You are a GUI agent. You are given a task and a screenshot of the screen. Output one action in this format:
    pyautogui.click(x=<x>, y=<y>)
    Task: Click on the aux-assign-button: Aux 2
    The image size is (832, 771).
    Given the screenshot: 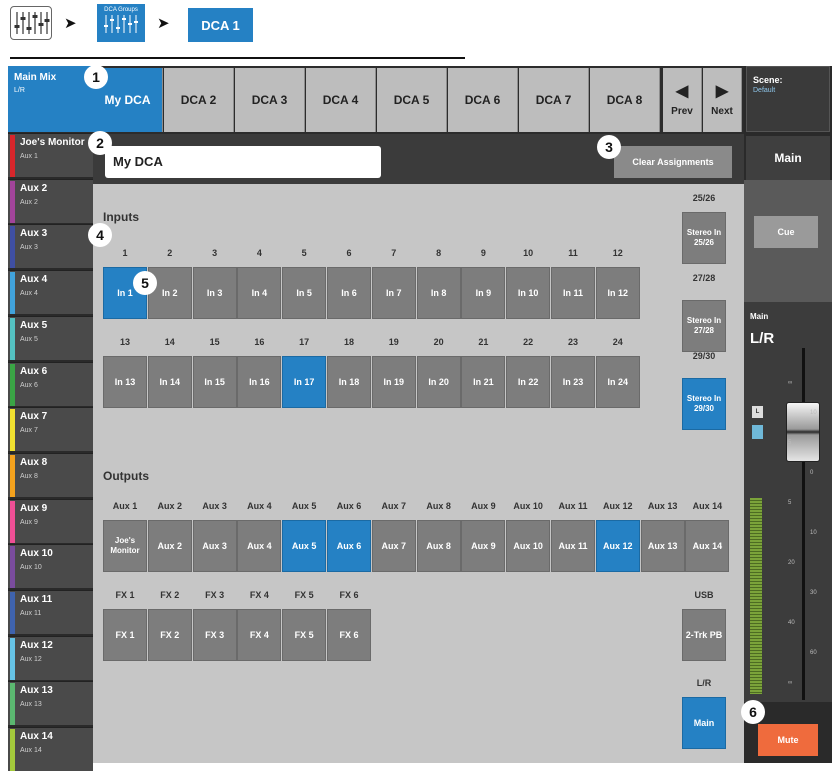 What is the action you would take?
    pyautogui.click(x=169, y=546)
    